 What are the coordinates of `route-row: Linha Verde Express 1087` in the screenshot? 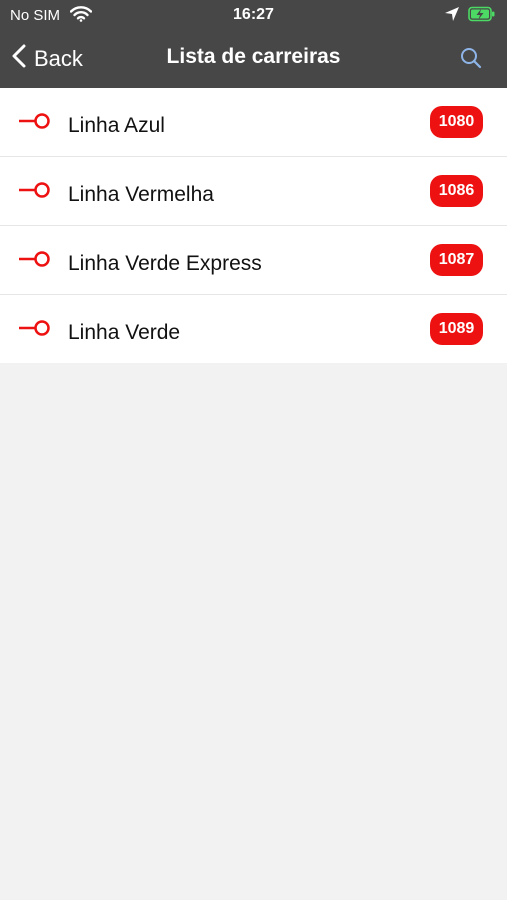 It's located at (253, 260).